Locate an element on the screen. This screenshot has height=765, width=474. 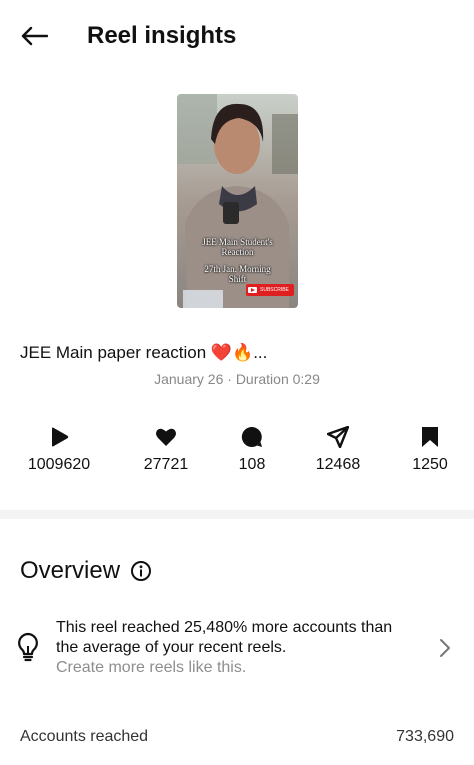
page-title: Reel insights is located at coordinates (162, 35).